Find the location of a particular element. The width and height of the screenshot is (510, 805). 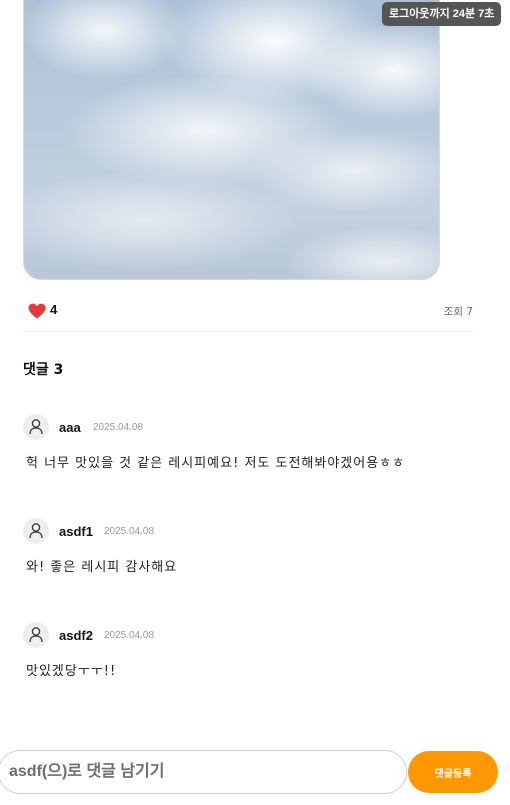

comment-text: 맛있겠당ㅜㅜ!! is located at coordinates (71, 671).